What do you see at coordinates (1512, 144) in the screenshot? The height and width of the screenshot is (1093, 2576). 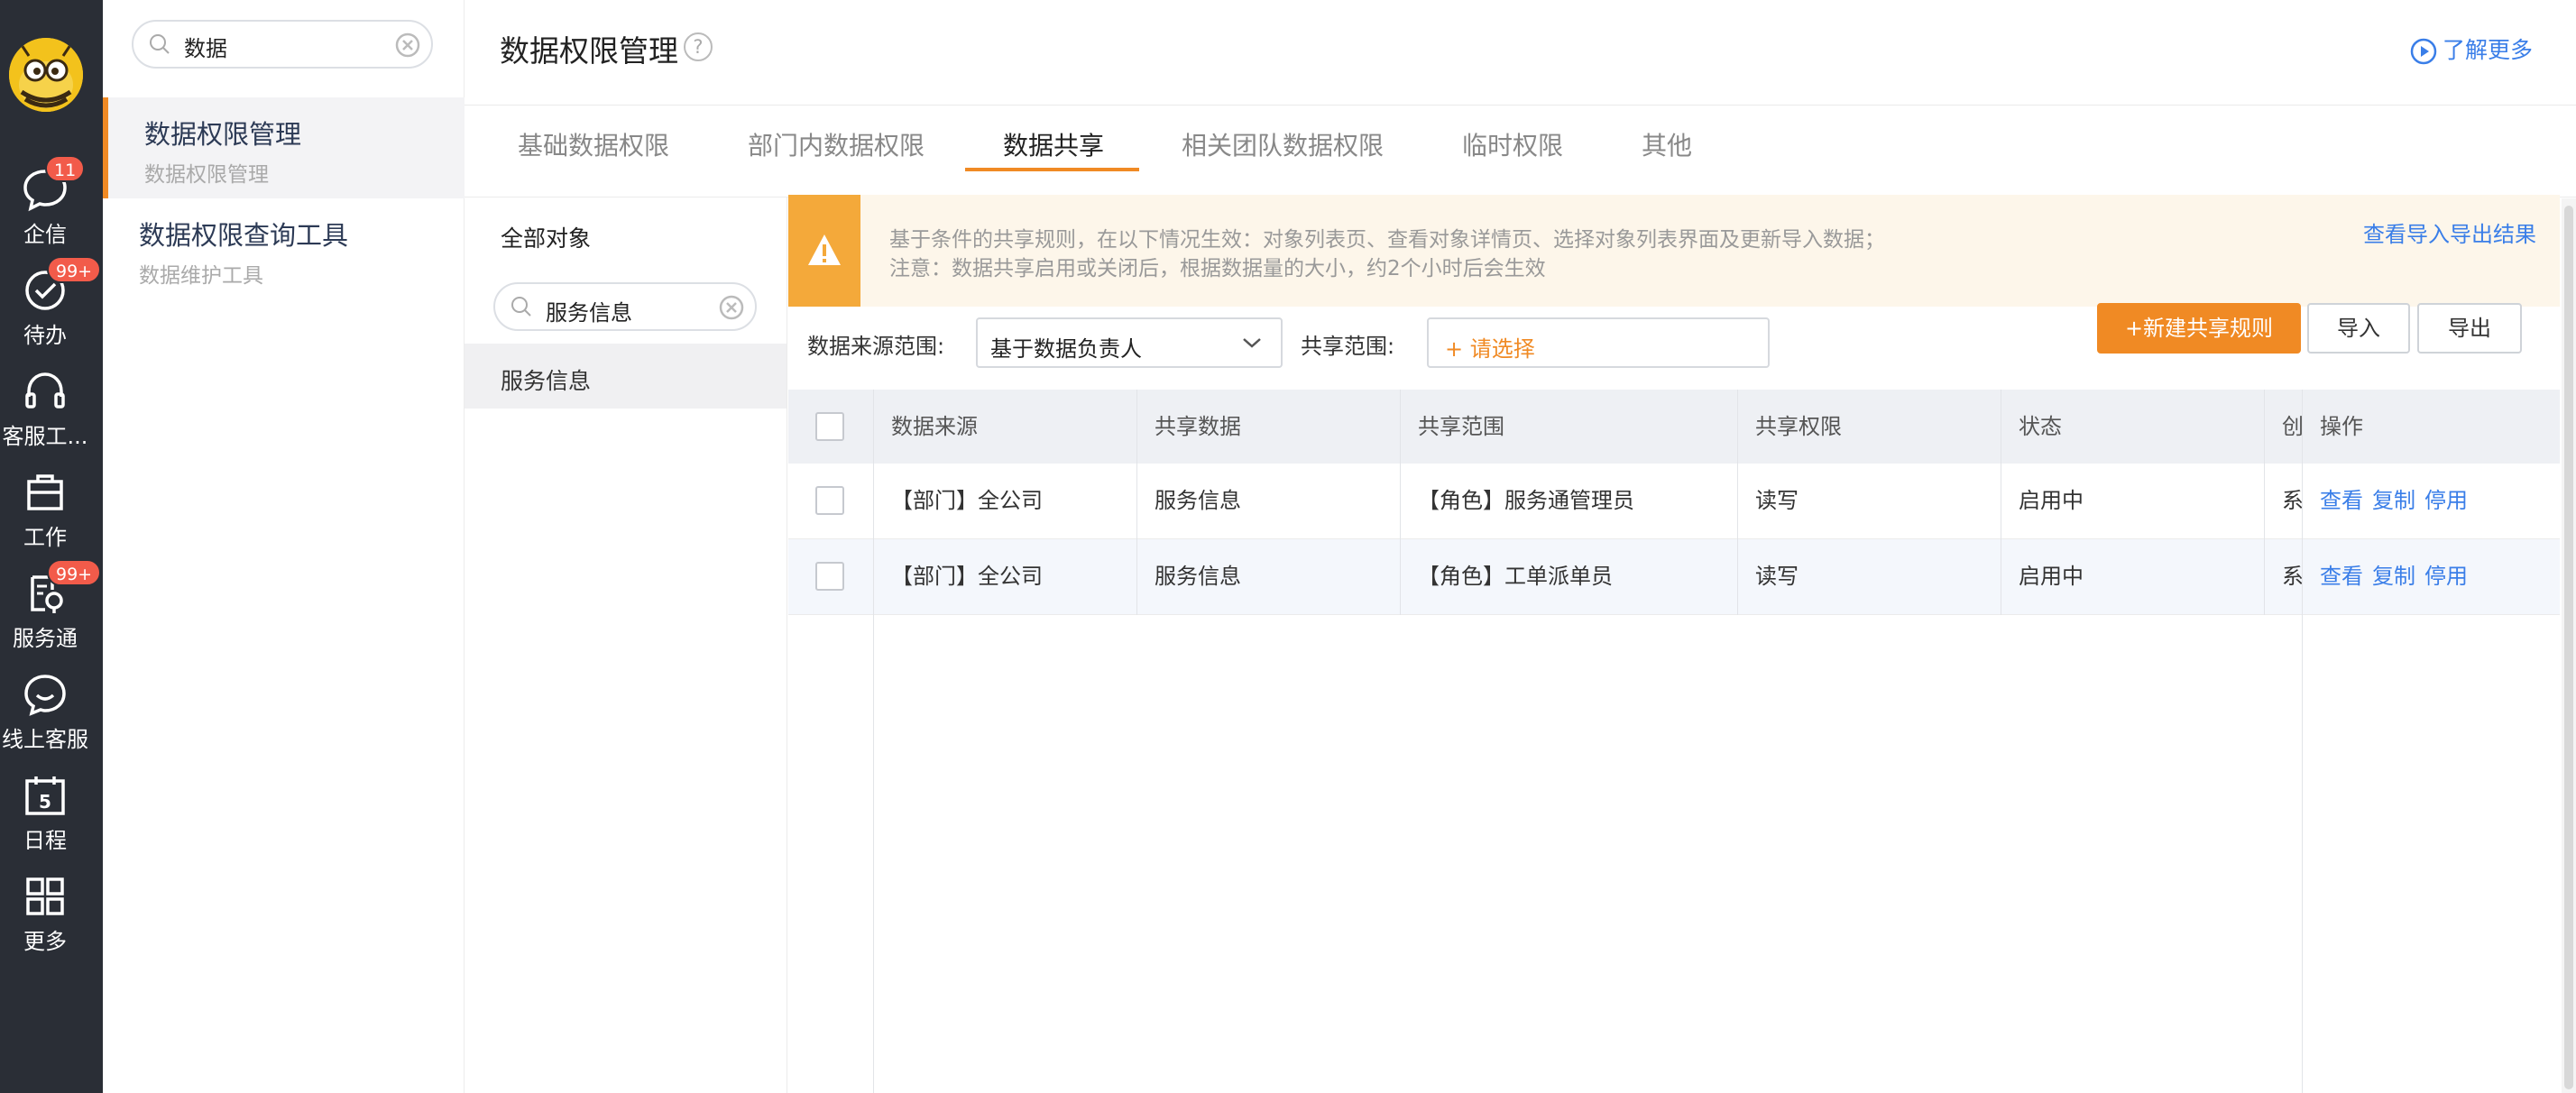 I see `tab-temporary-permission: 临时权限` at bounding box center [1512, 144].